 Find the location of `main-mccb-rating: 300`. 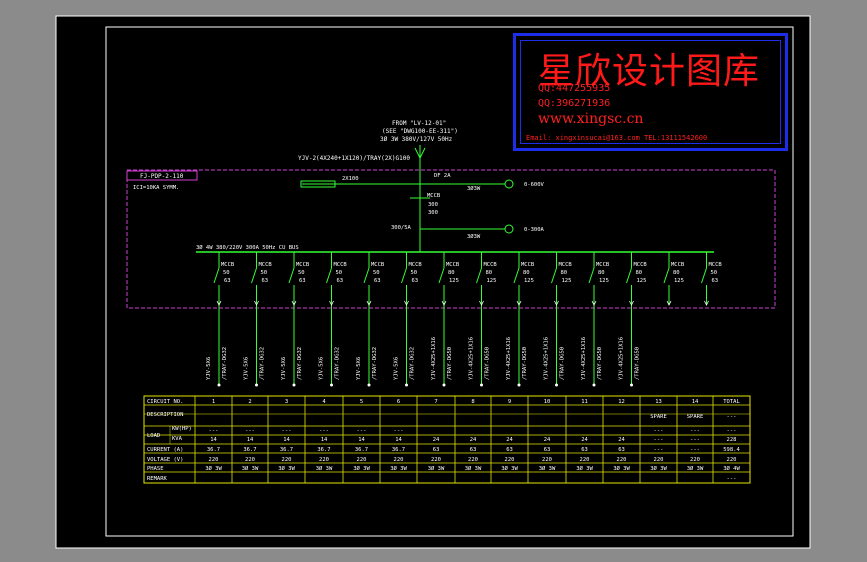

main-mccb-rating: 300 is located at coordinates (433, 205).